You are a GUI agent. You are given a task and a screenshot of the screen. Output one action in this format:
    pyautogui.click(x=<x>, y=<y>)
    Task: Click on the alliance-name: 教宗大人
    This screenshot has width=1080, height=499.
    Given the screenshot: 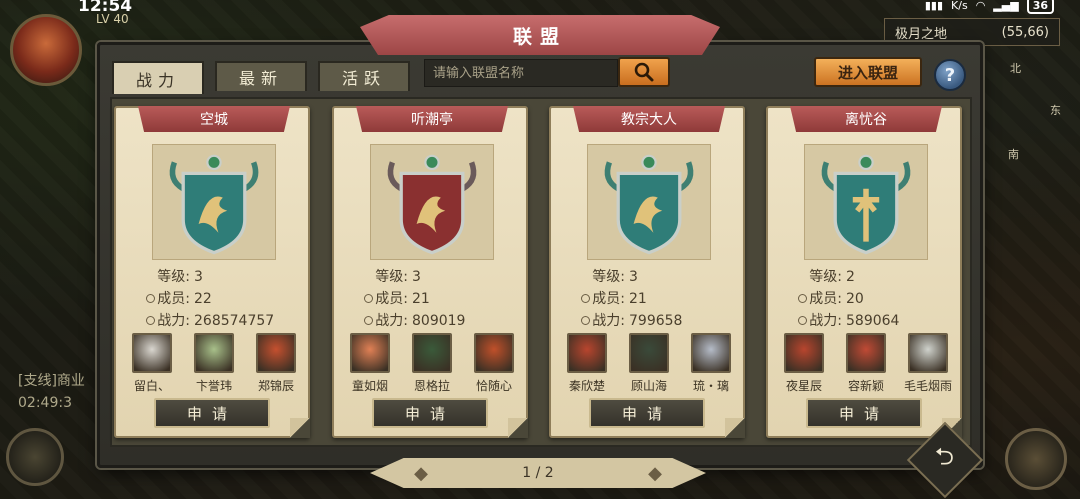 What is the action you would take?
    pyautogui.click(x=649, y=119)
    